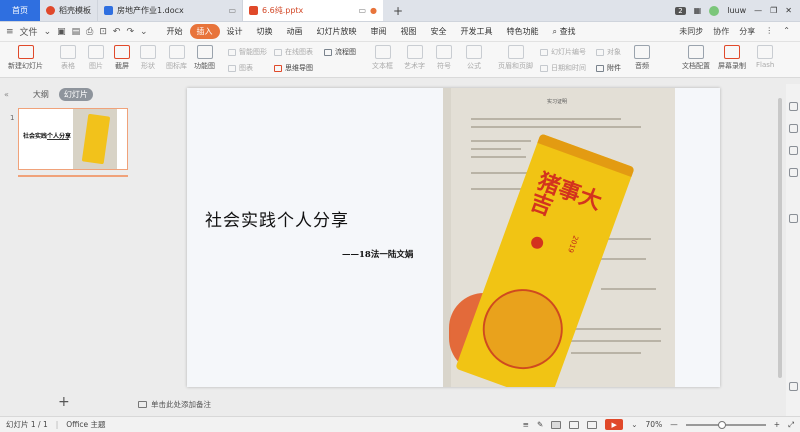  Describe the element at coordinates (382, 58) in the screenshot. I see `textbox-button: 文本框` at that location.